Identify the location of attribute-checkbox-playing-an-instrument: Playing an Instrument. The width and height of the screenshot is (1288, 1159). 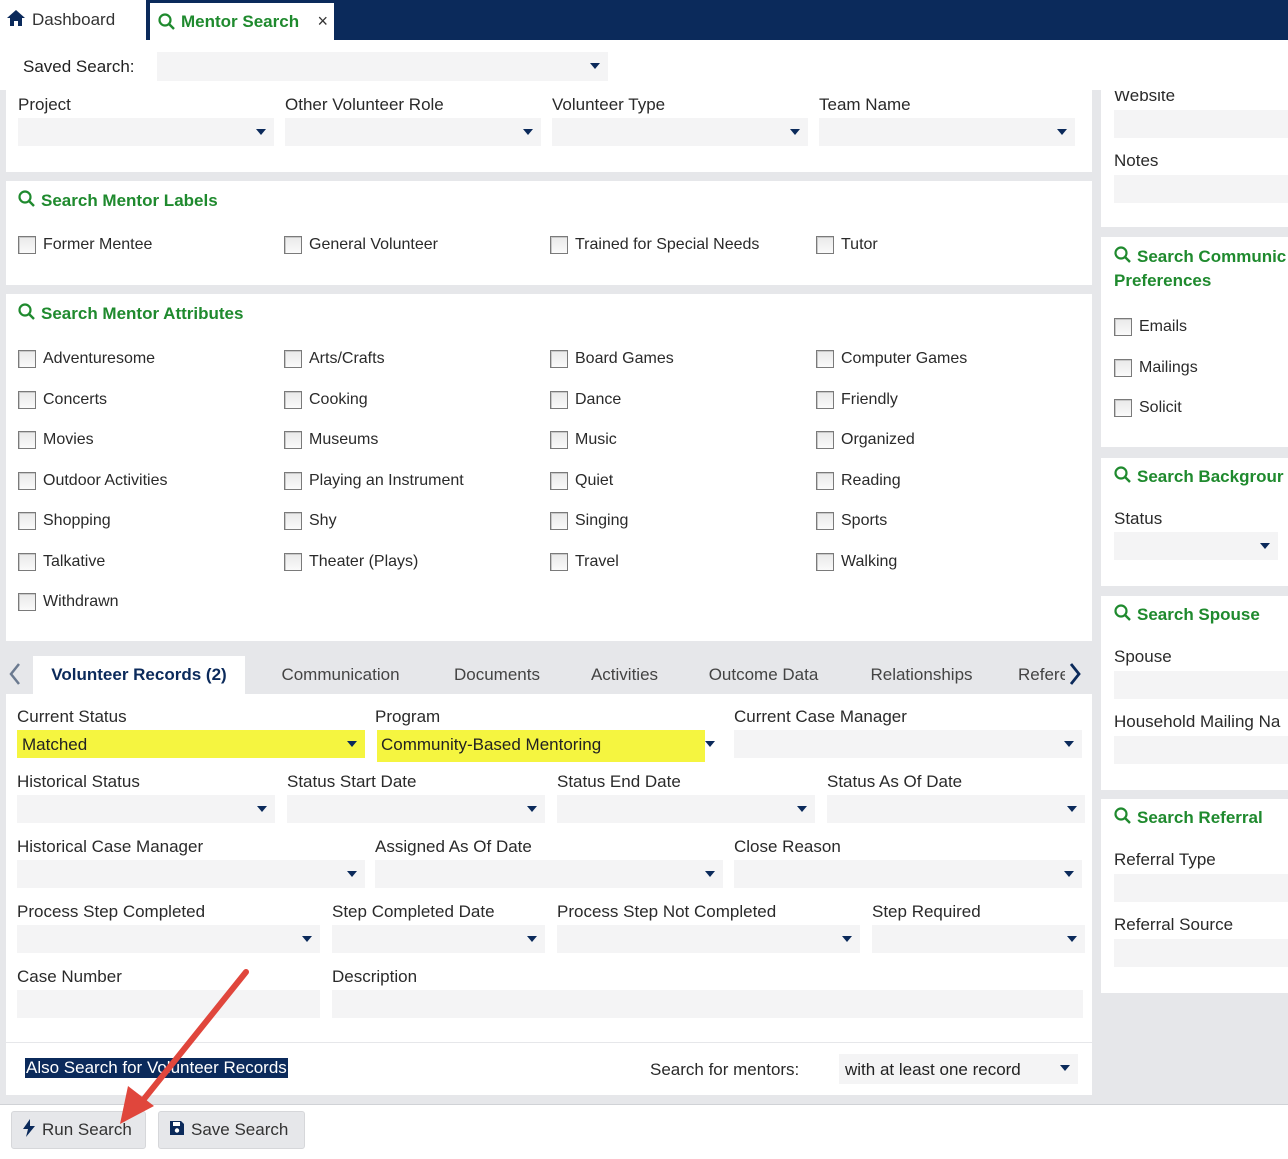
(374, 480).